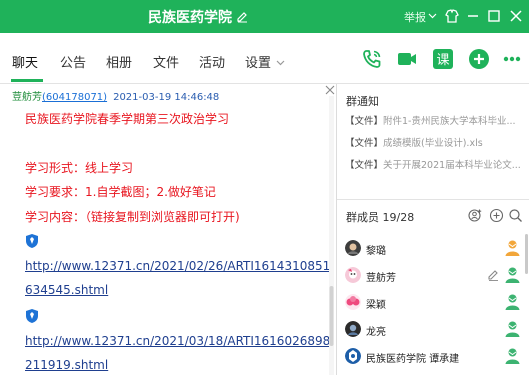 Image resolution: width=529 pixels, height=375 pixels. Describe the element at coordinates (166, 61) in the screenshot. I see `tab-files: 文件` at that location.